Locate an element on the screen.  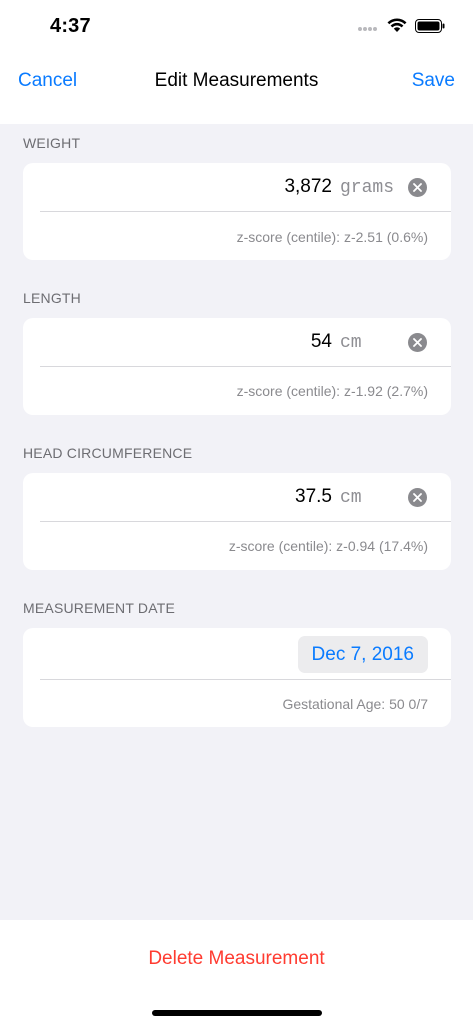
cellular-signal-icon is located at coordinates (368, 28).